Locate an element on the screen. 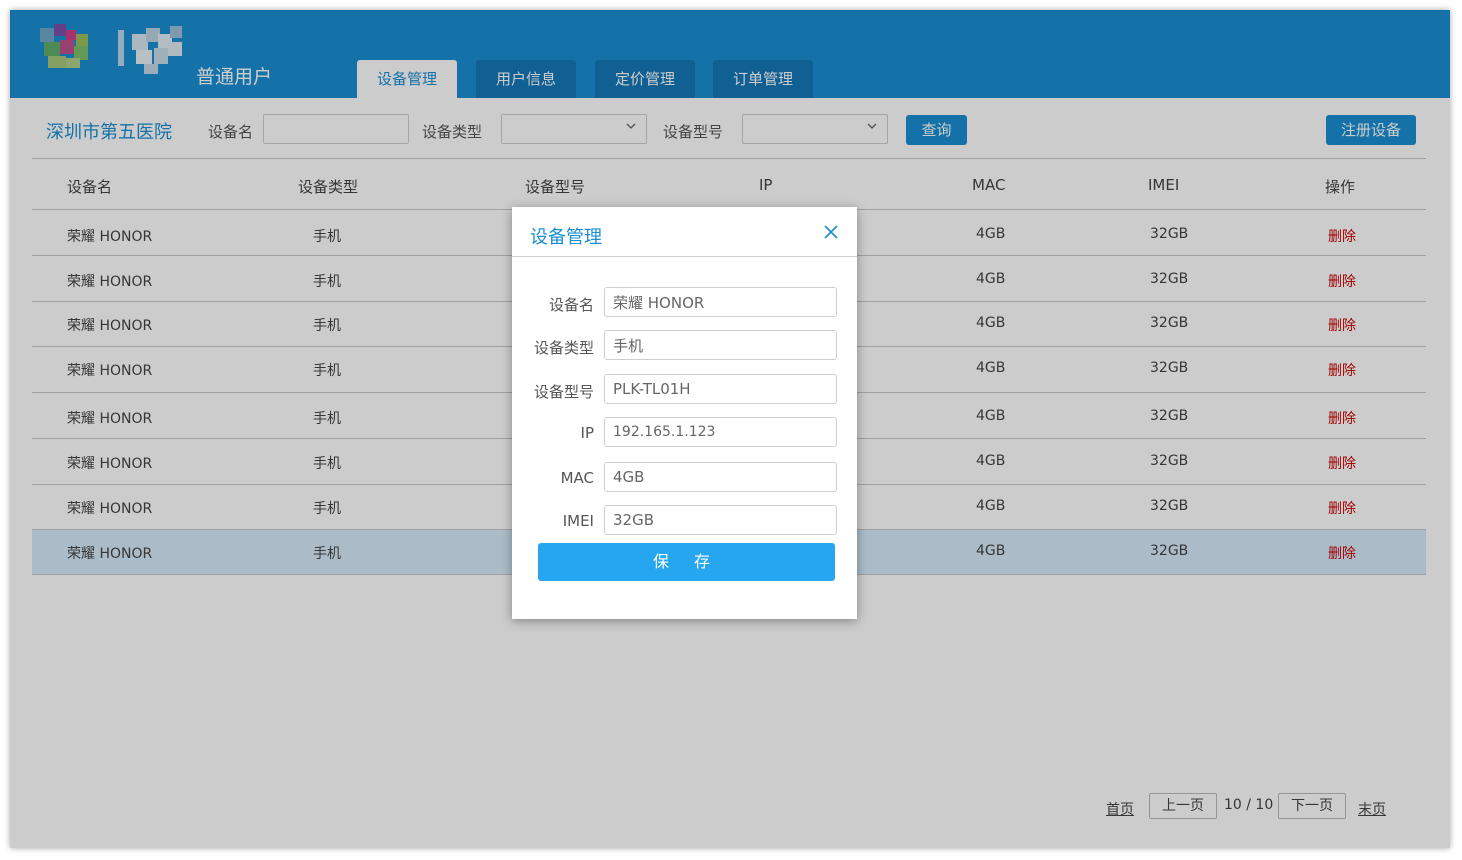 The image size is (1462, 860). field-label-mac: MAC is located at coordinates (577, 478).